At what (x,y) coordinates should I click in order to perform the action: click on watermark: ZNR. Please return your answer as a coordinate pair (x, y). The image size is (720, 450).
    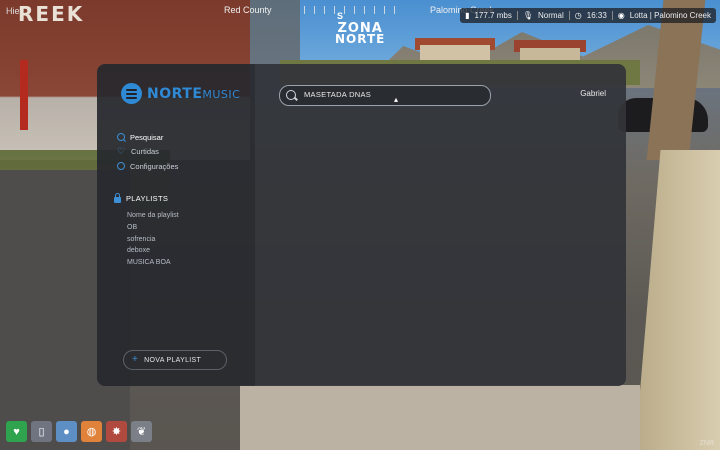
    Looking at the image, I should click on (706, 443).